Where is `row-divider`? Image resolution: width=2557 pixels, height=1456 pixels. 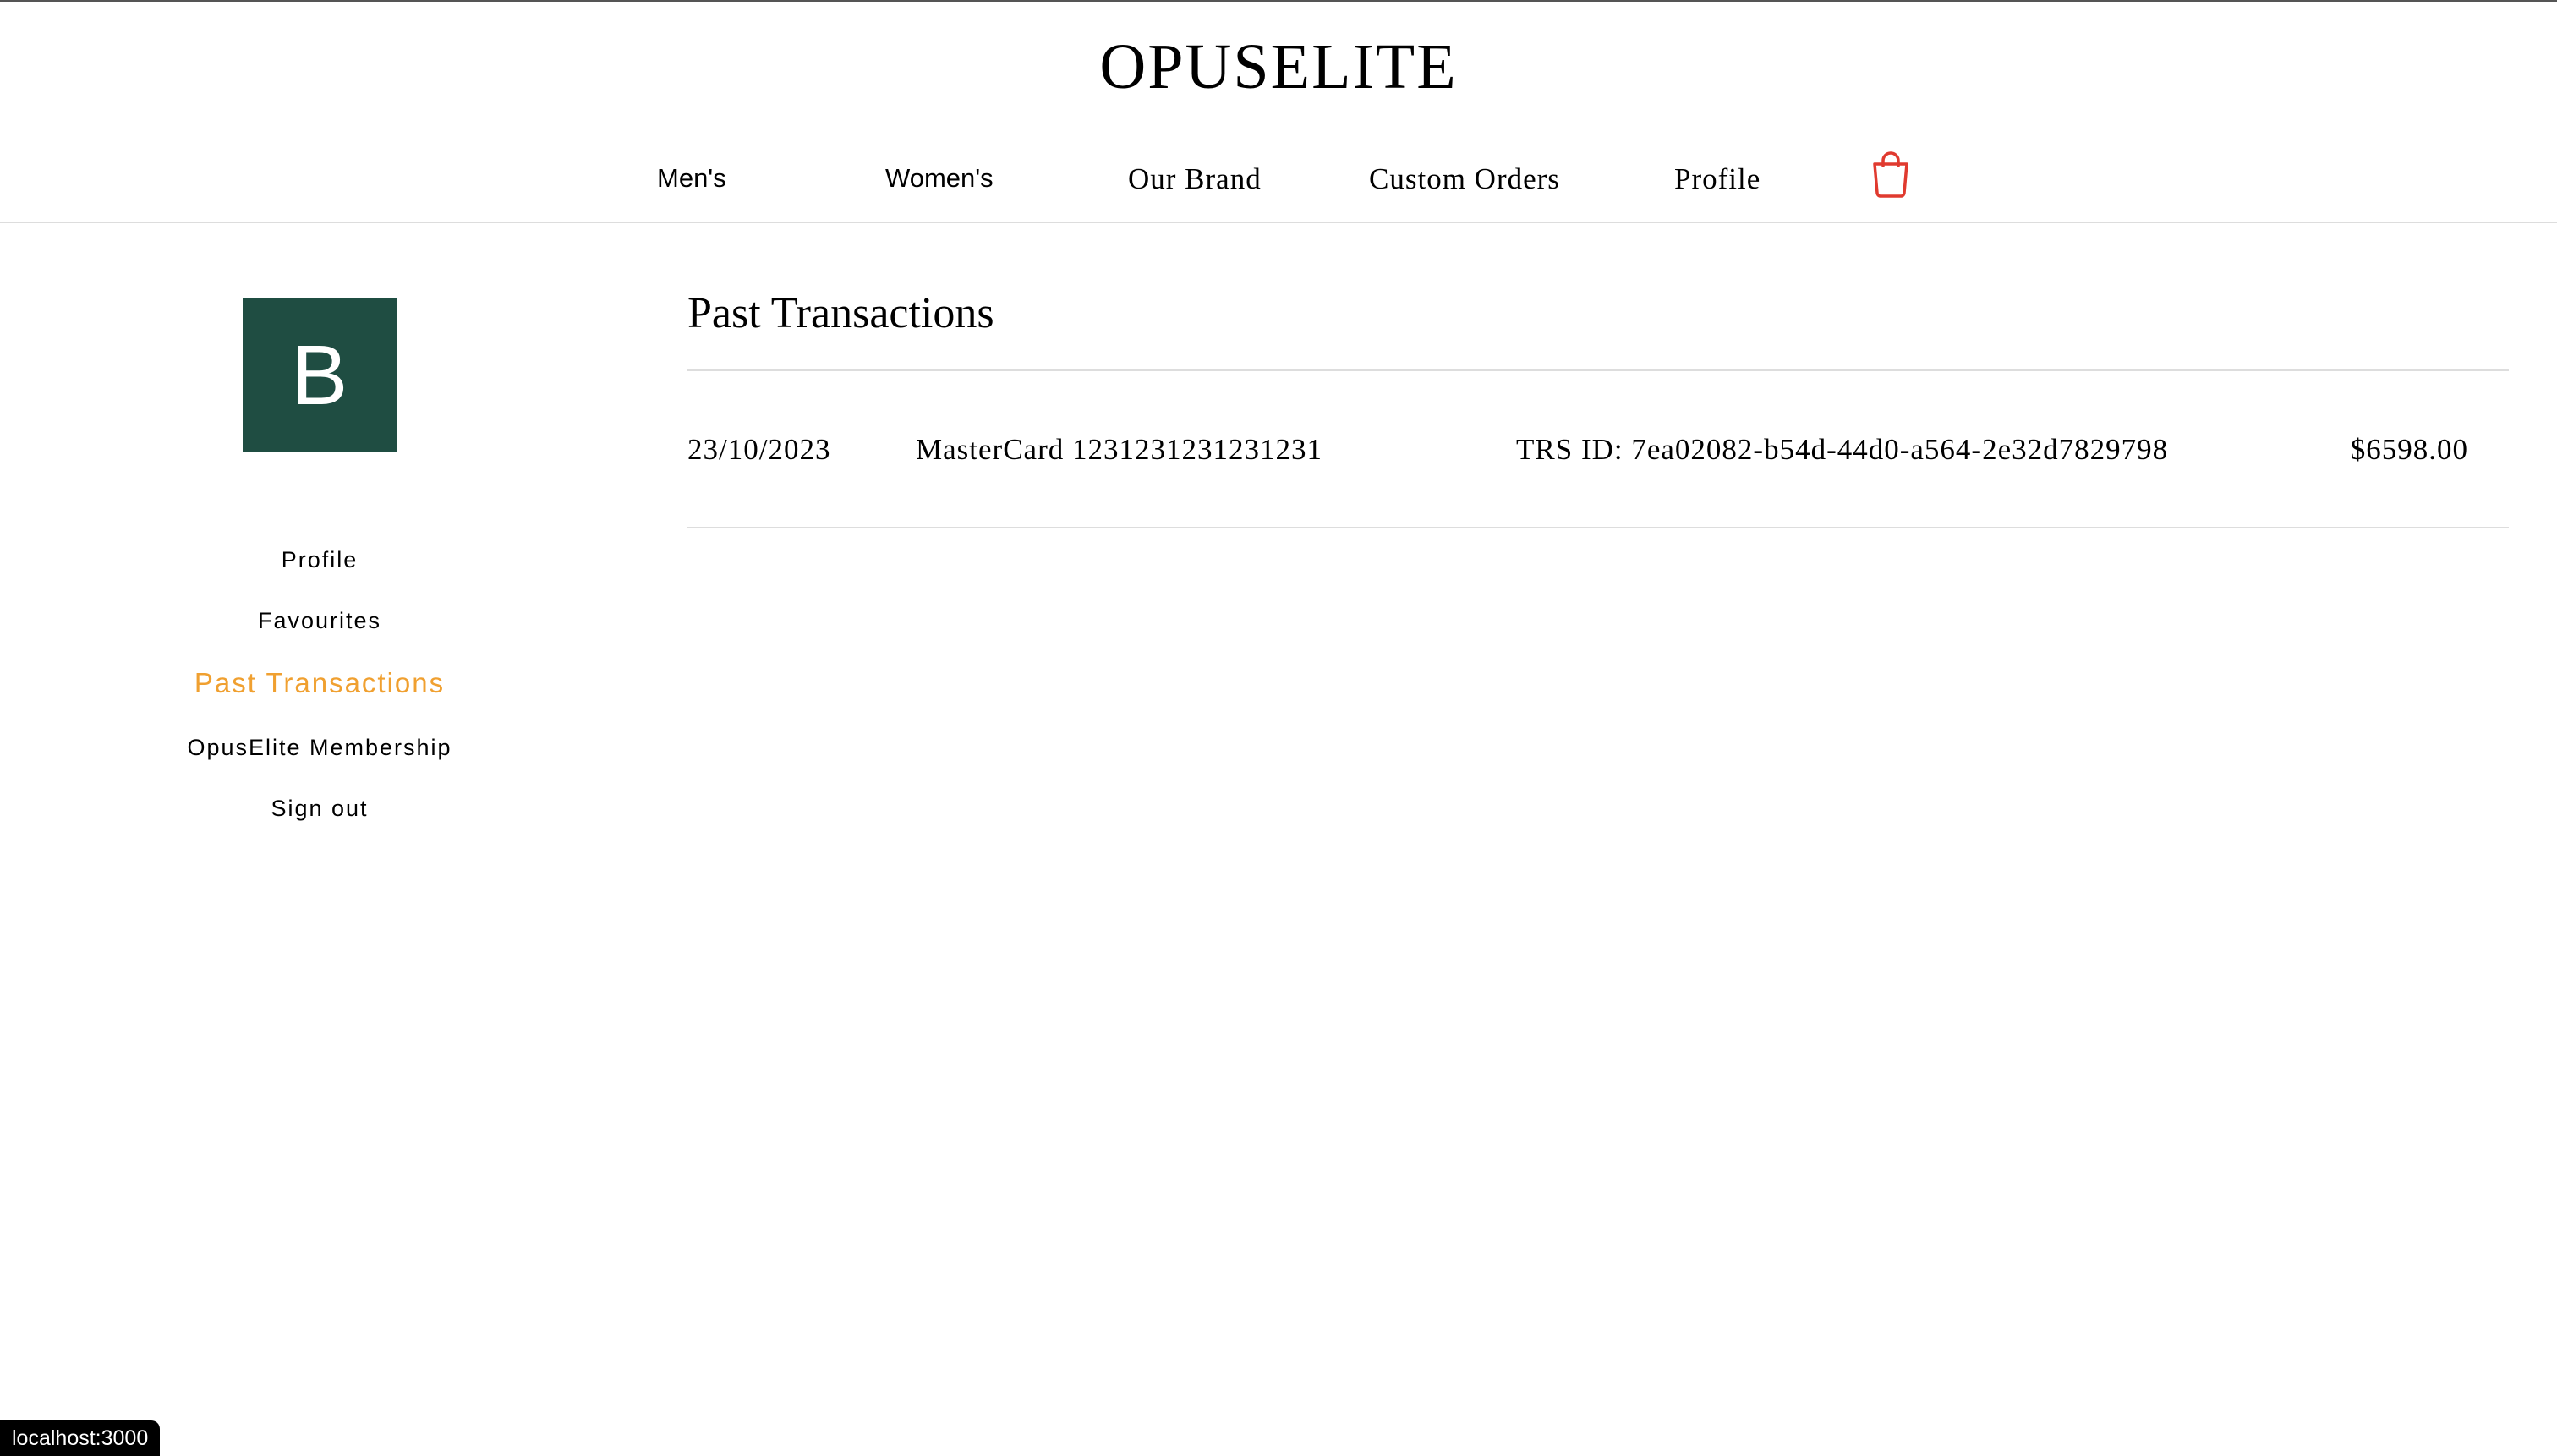
row-divider is located at coordinates (1598, 527).